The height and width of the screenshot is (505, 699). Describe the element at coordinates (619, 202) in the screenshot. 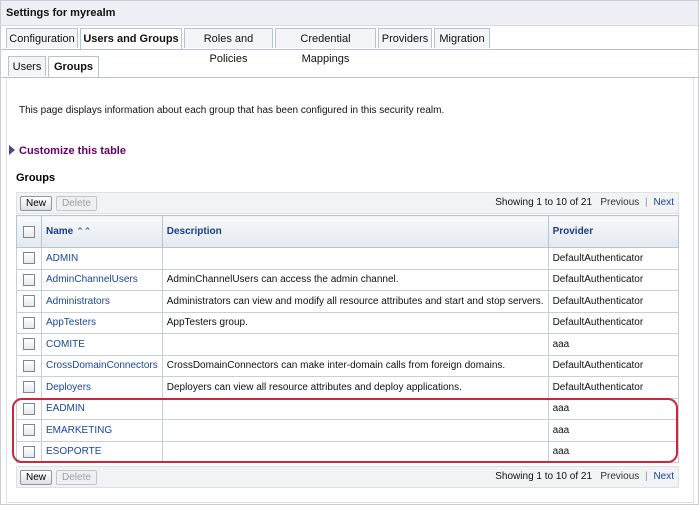

I see `previous-link: Previous` at that location.